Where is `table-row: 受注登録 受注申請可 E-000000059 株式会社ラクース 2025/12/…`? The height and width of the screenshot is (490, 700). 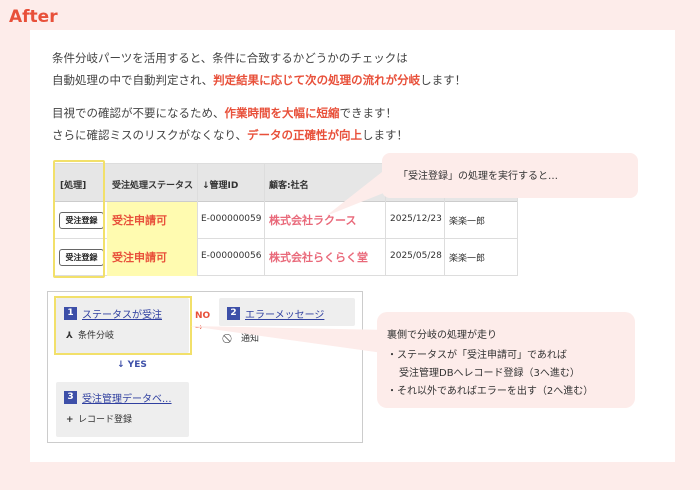
table-row: 受注登録 受注申請可 E-000000059 株式会社ラクース 2025/12/… is located at coordinates (286, 220).